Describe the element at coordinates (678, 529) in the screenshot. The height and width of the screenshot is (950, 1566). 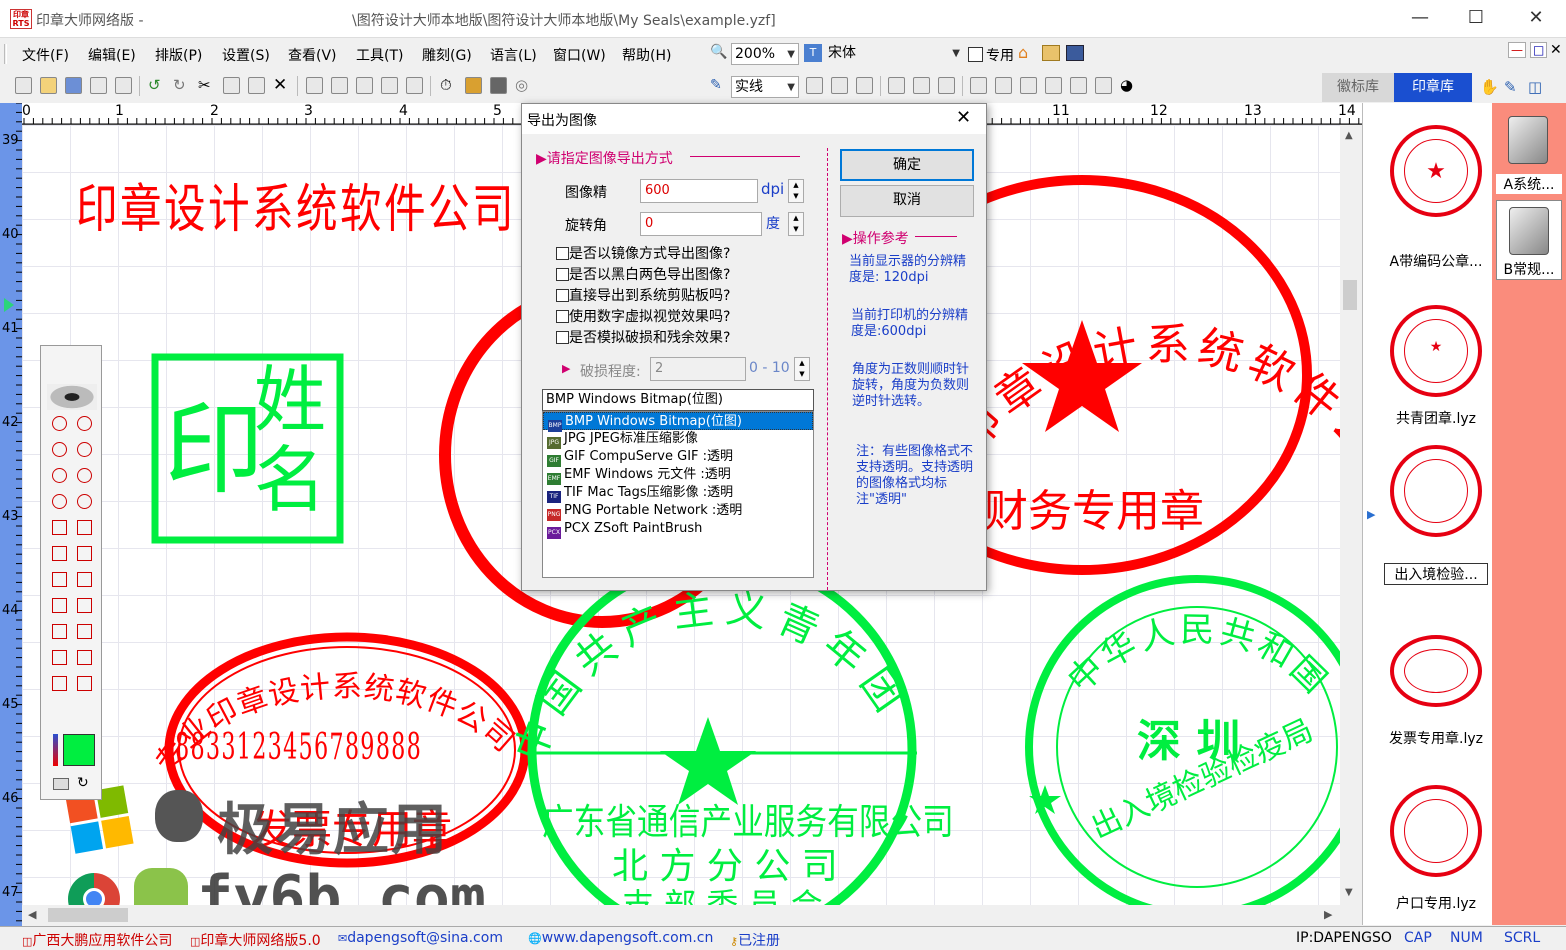
I see `format-option: PCX PCX ZSoft PaintBrush` at that location.